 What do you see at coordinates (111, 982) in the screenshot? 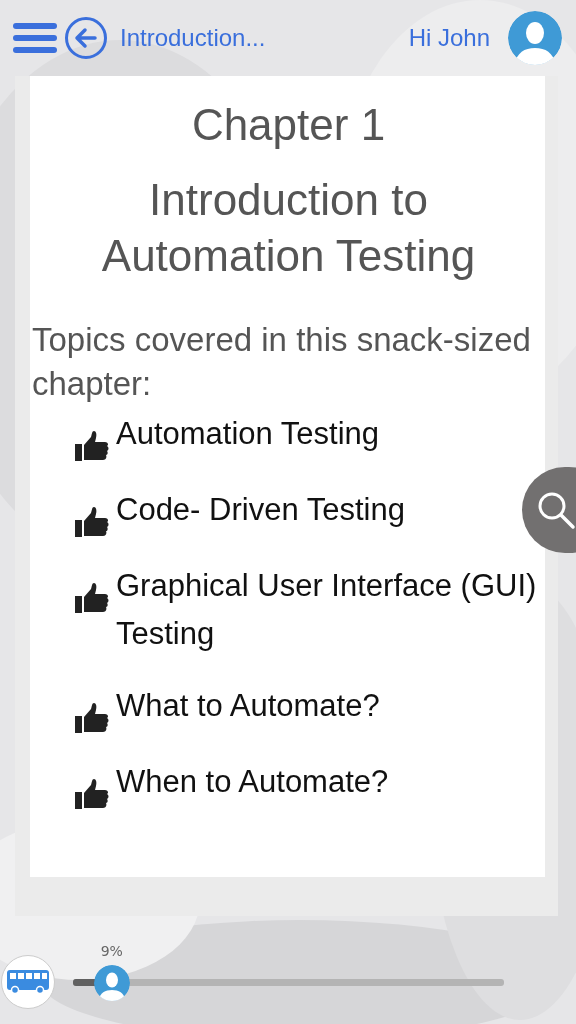
I see `progress-thumb` at bounding box center [111, 982].